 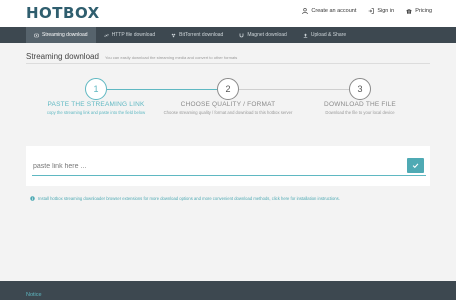 I want to click on step-3-title: DOWNLOAD THE FILE, so click(x=360, y=104).